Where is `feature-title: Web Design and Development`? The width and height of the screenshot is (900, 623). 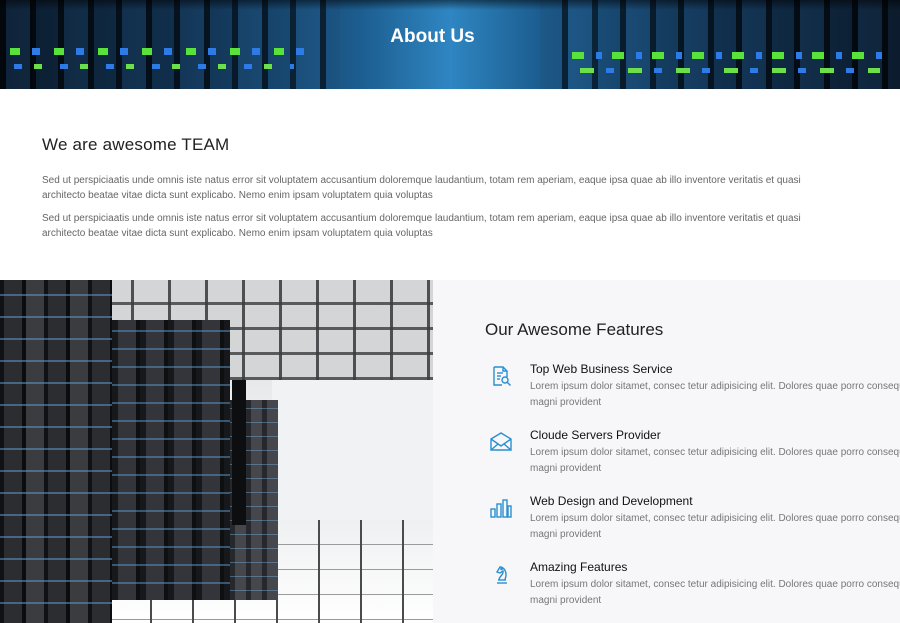
feature-title: Web Design and Development is located at coordinates (611, 501).